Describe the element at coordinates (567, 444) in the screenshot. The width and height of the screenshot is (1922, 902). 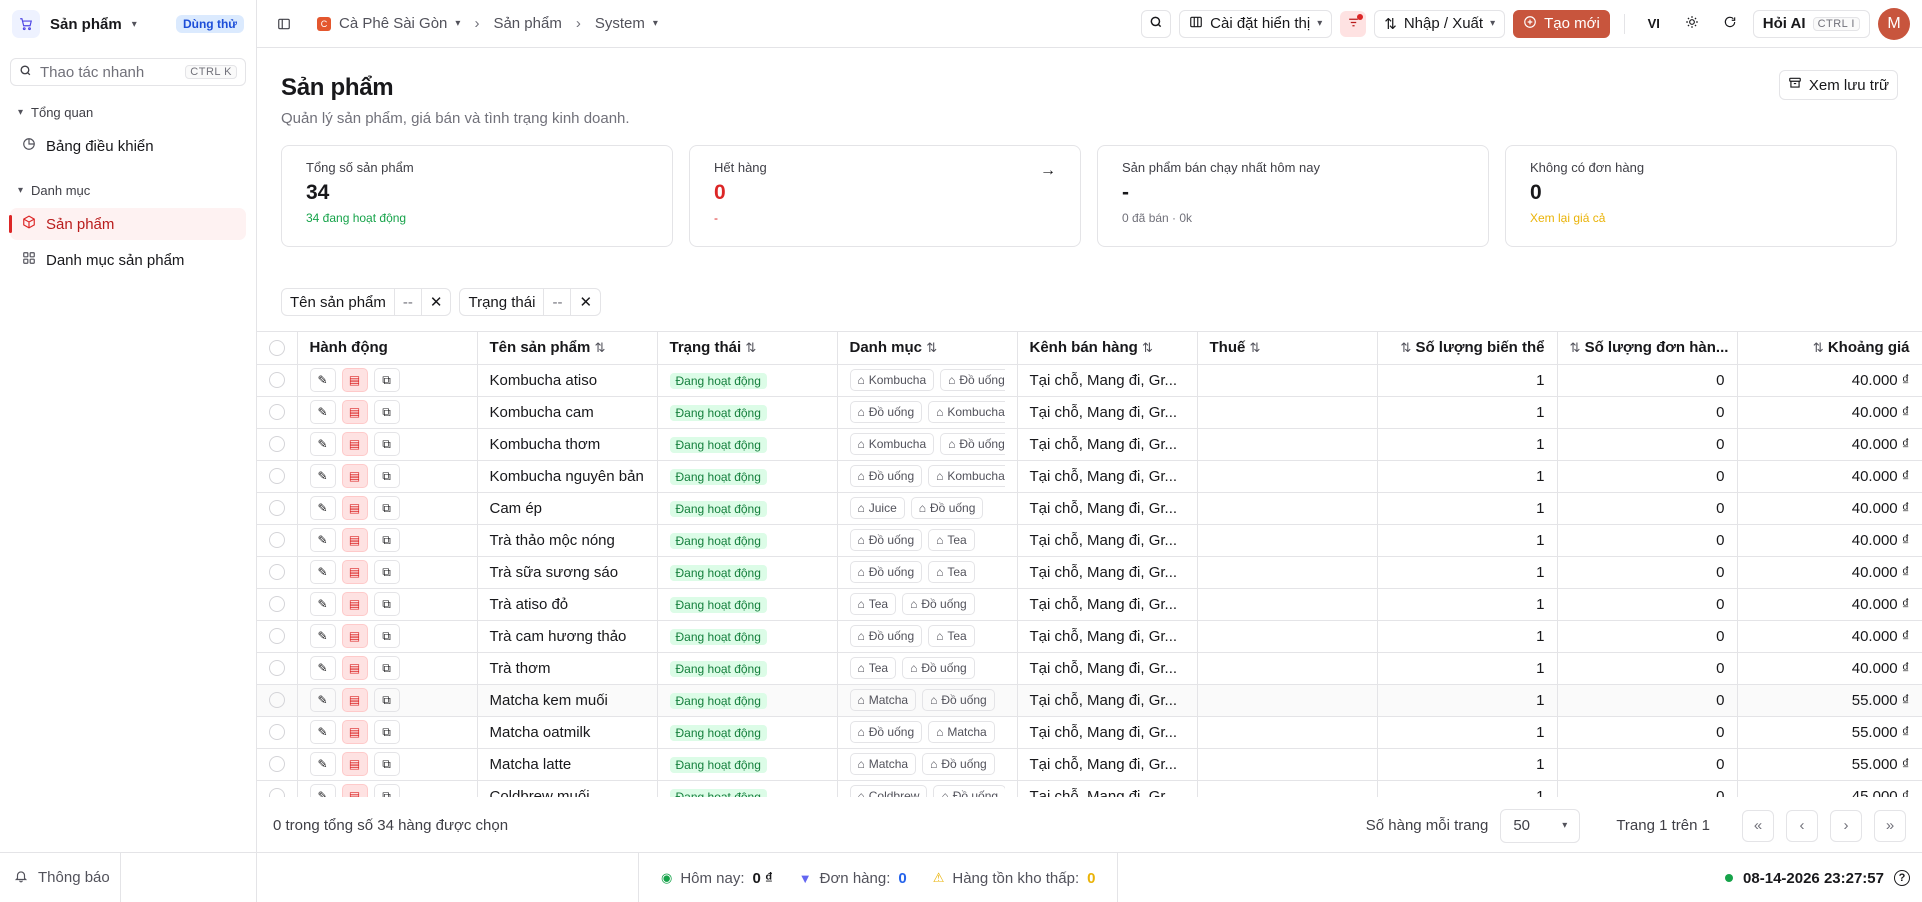
I see `product-name: Kombucha thơm` at that location.